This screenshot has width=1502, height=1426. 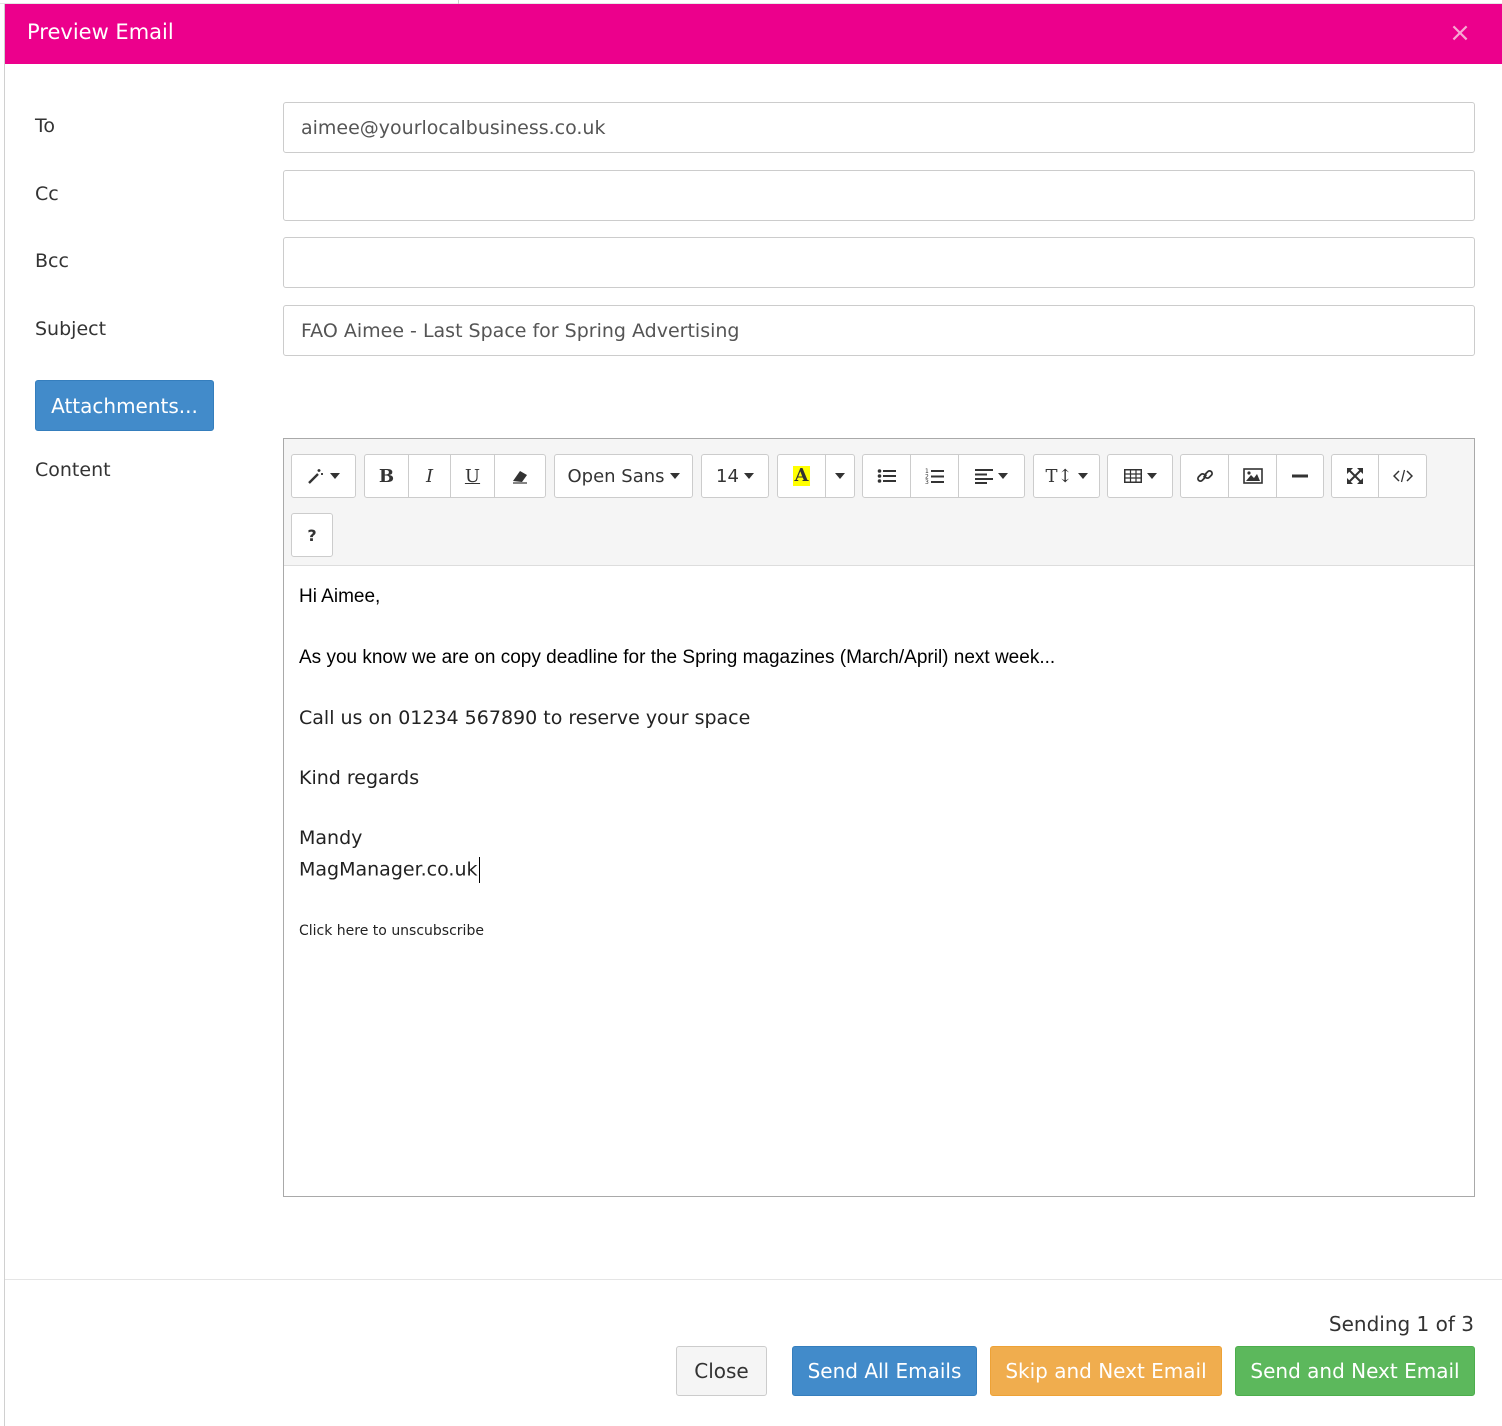 What do you see at coordinates (312, 535) in the screenshot?
I see `help-button: ?` at bounding box center [312, 535].